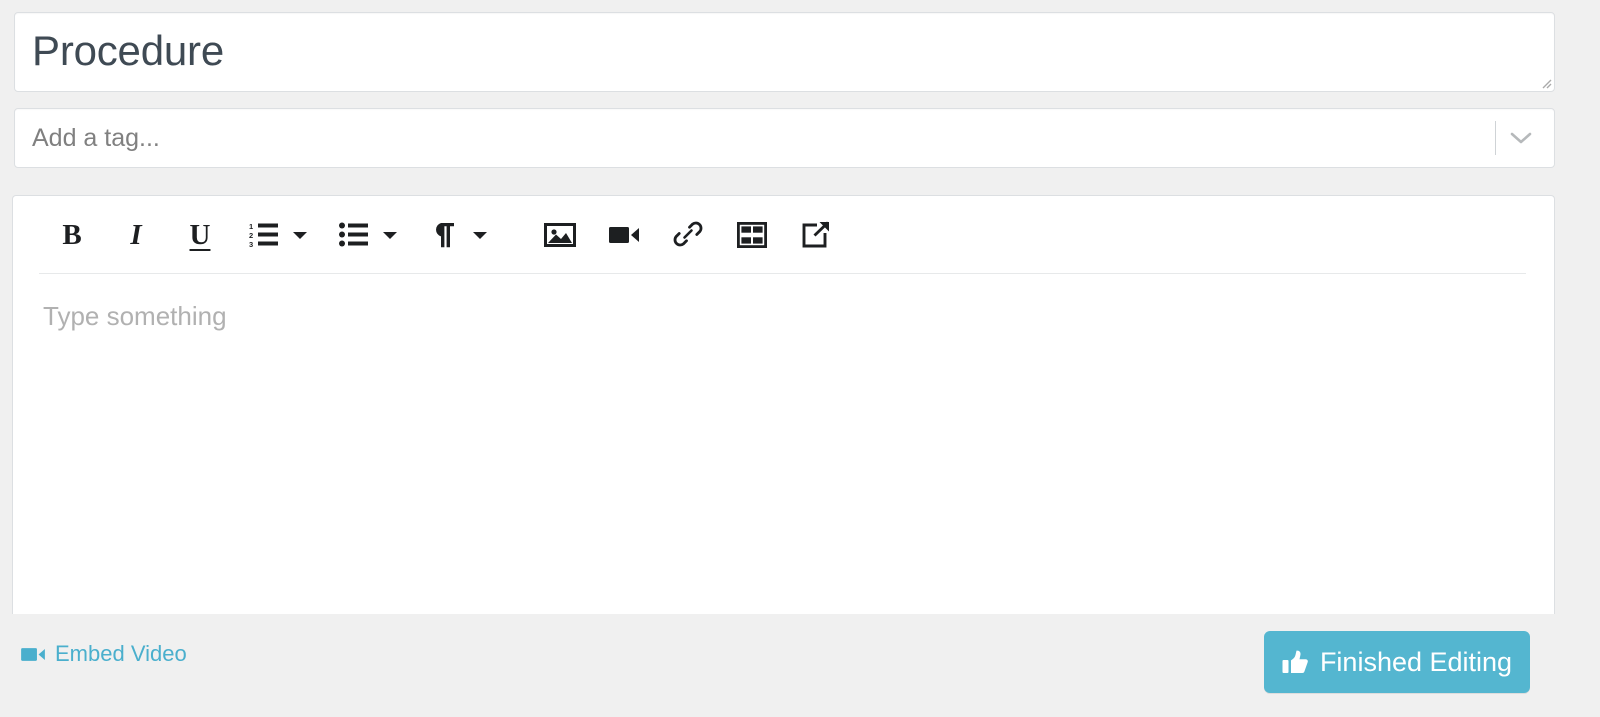  I want to click on paragraph-format-dropdown, so click(480, 235).